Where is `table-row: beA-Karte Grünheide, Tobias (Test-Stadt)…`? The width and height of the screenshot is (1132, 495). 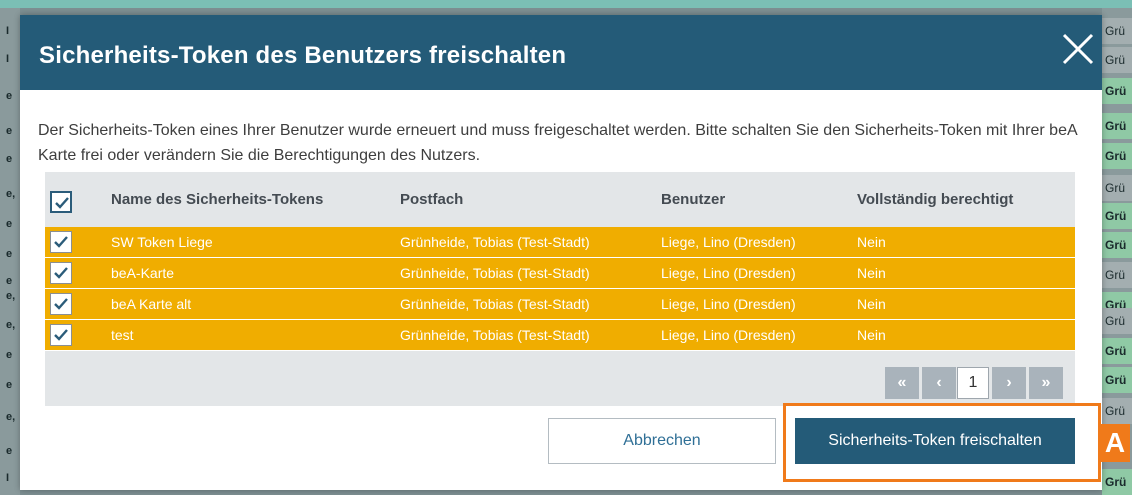
table-row: beA-Karte Grünheide, Tobias (Test-Stadt)… is located at coordinates (560, 273).